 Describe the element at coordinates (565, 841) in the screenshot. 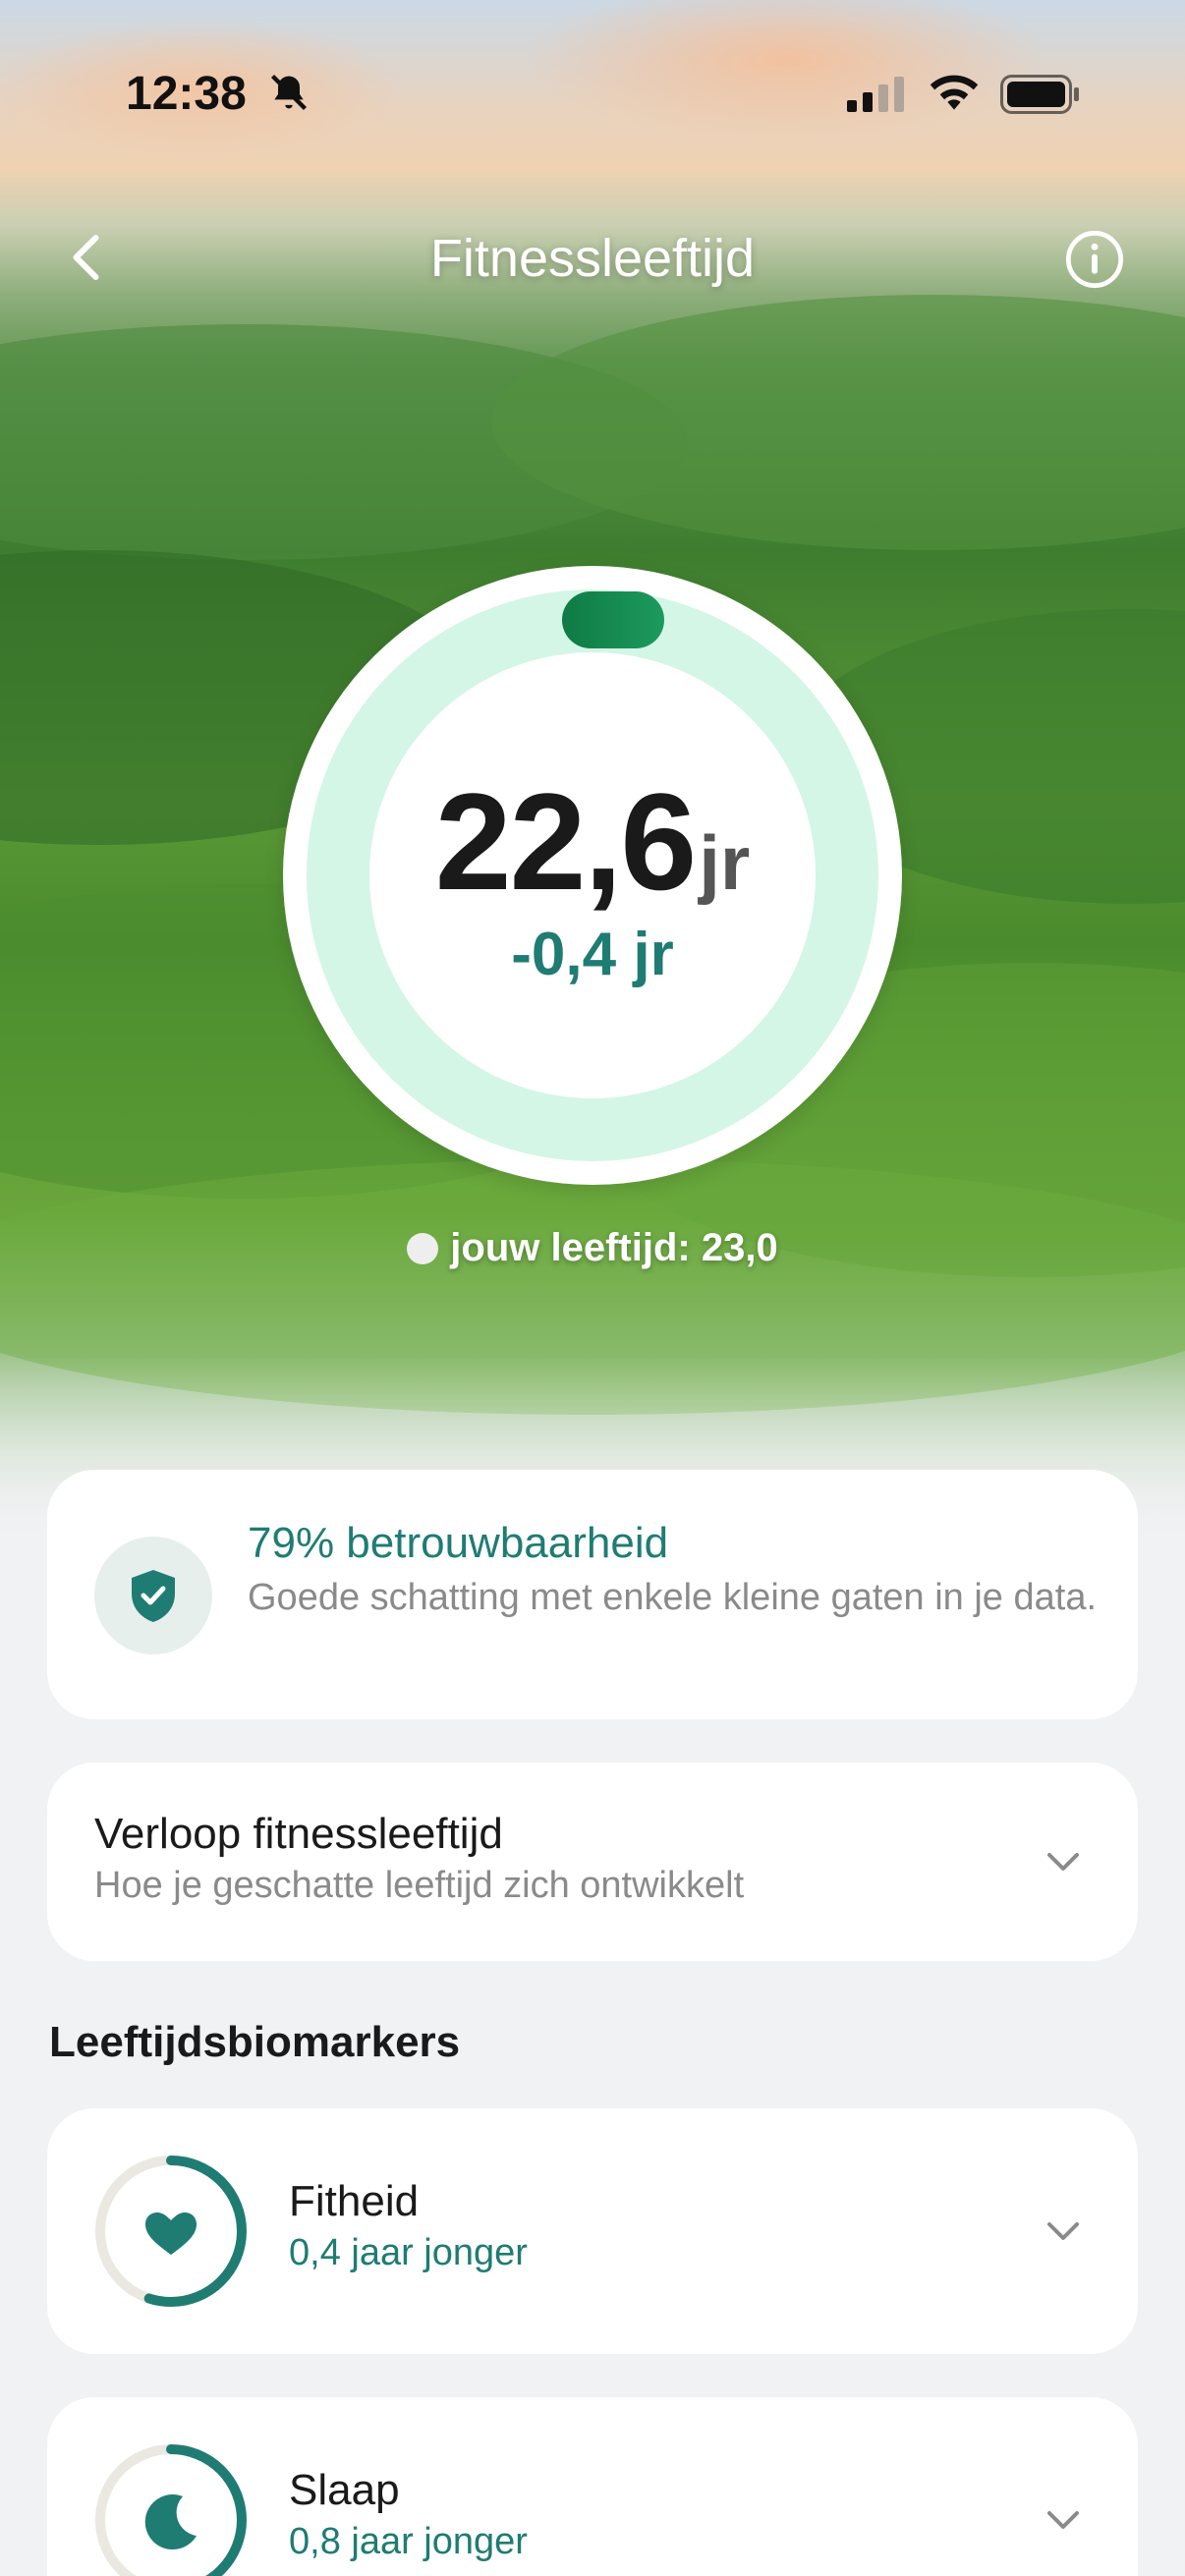

I see `fitness-age-value: 22,6` at that location.